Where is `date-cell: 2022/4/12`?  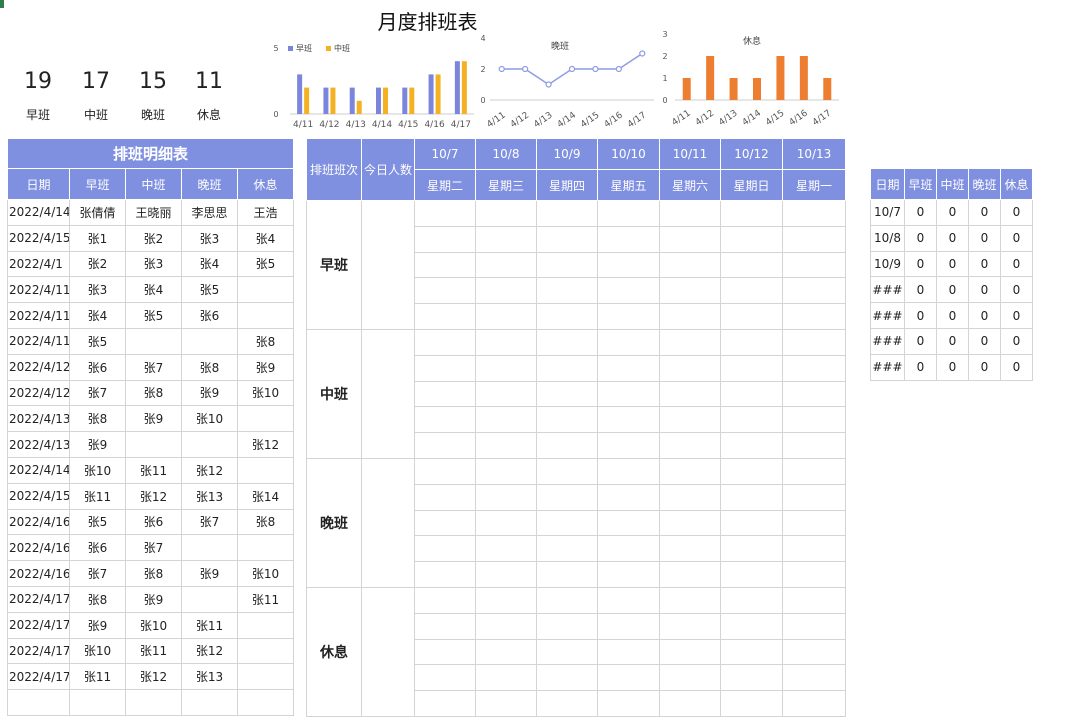
date-cell: 2022/4/12 is located at coordinates (38, 367).